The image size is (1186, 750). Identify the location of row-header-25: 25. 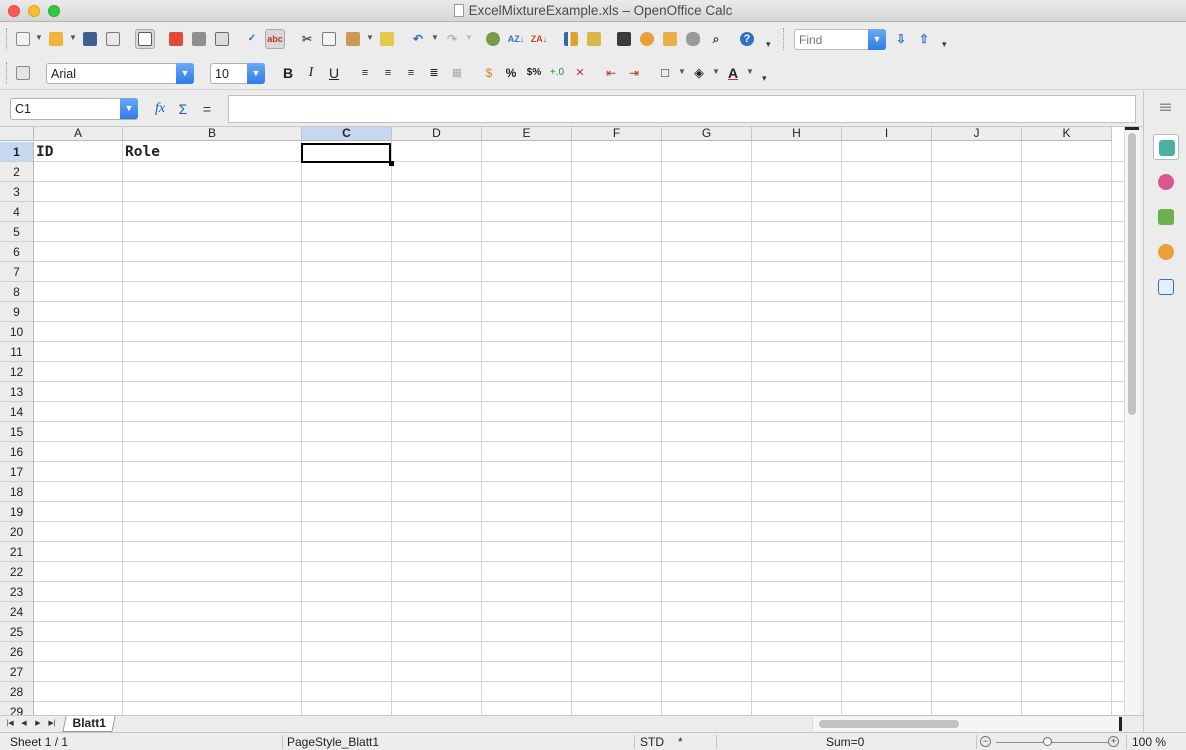
(17, 632).